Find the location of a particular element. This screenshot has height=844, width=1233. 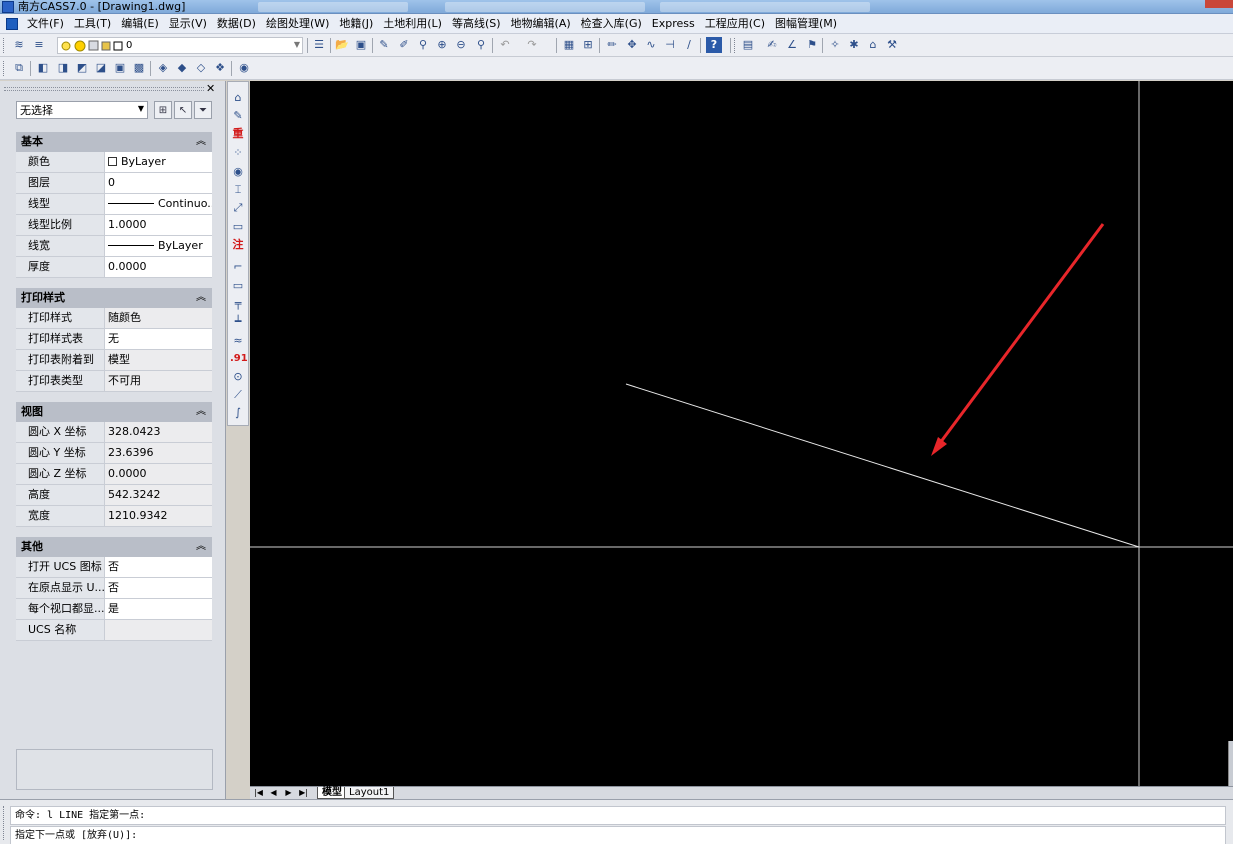

property-row: 图层 0 is located at coordinates (114, 183).